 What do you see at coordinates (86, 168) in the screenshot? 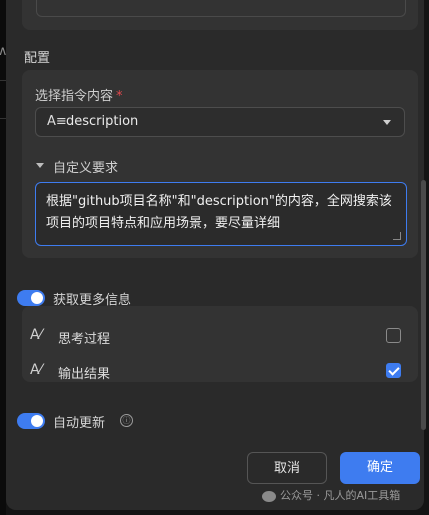
I see `custom-requirement-label: 自定义要求` at bounding box center [86, 168].